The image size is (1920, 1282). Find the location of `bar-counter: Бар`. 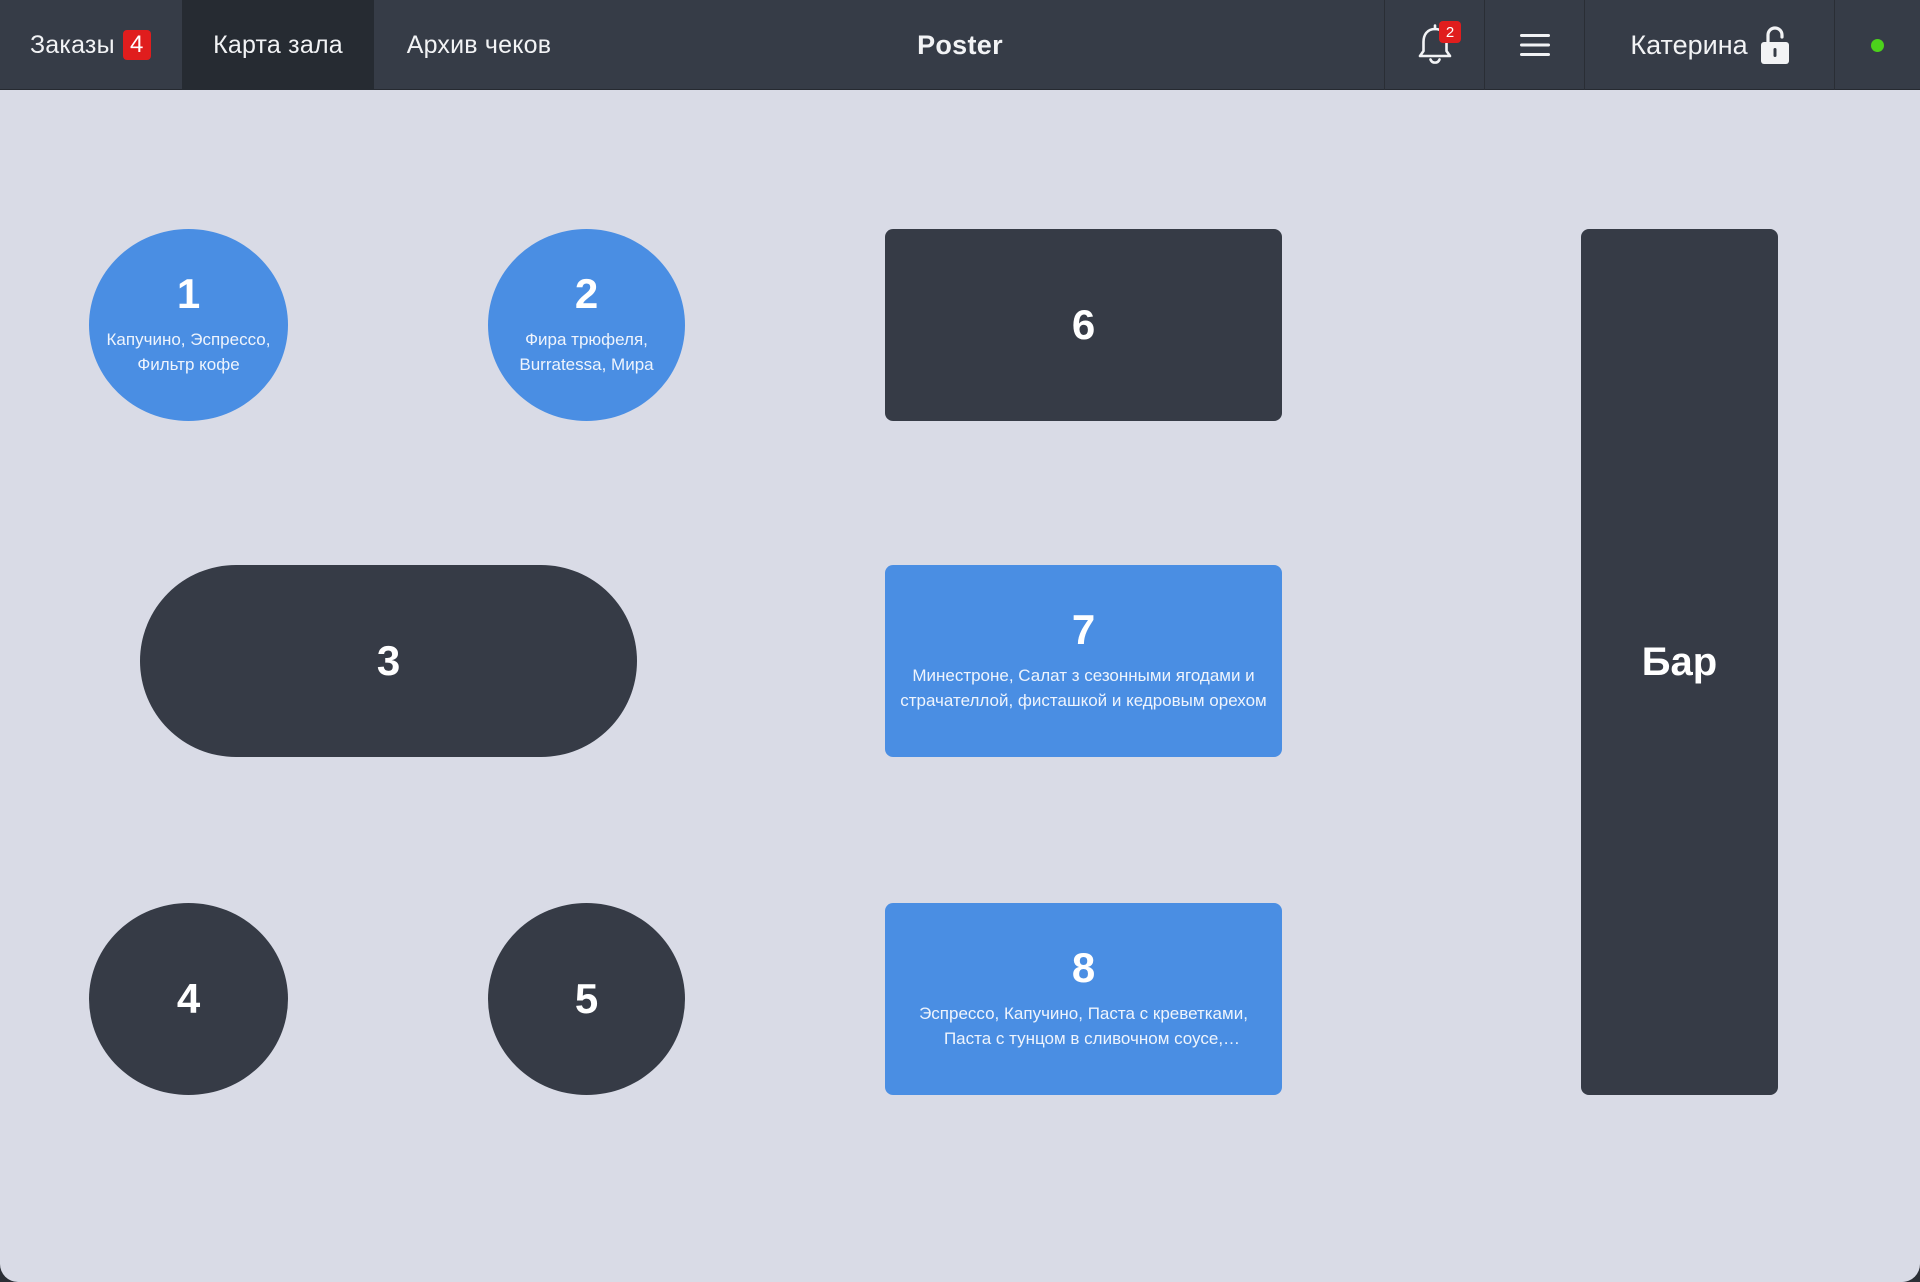

bar-counter: Бар is located at coordinates (1679, 662).